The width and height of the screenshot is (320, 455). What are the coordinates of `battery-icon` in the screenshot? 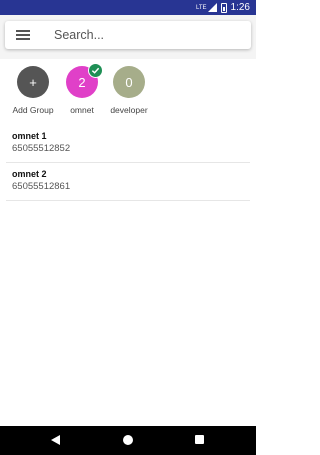 It's located at (223, 7).